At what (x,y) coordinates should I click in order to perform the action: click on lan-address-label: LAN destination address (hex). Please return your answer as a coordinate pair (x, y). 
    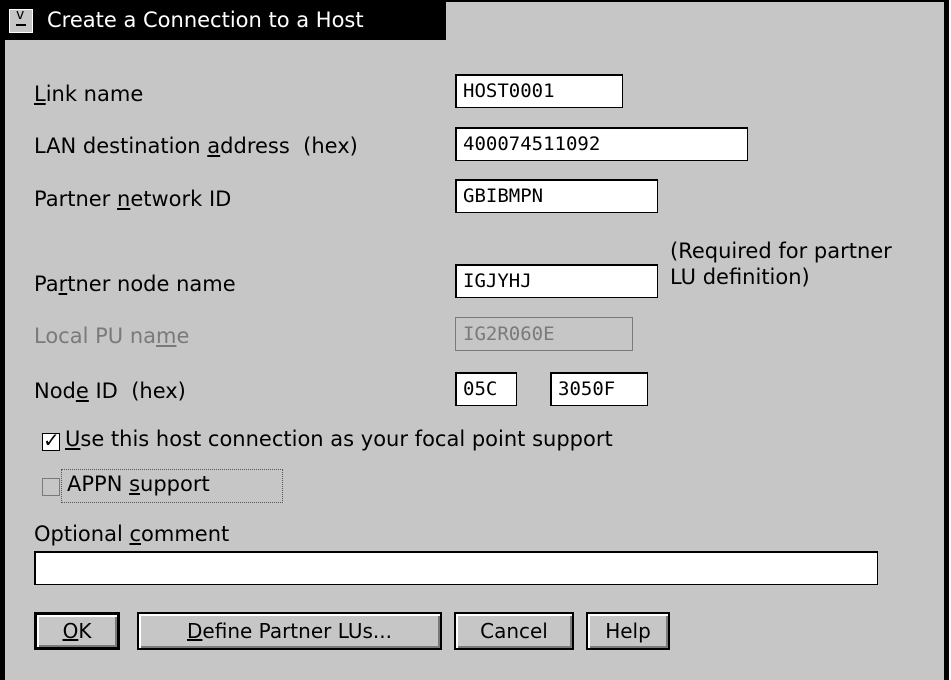
    Looking at the image, I should click on (196, 146).